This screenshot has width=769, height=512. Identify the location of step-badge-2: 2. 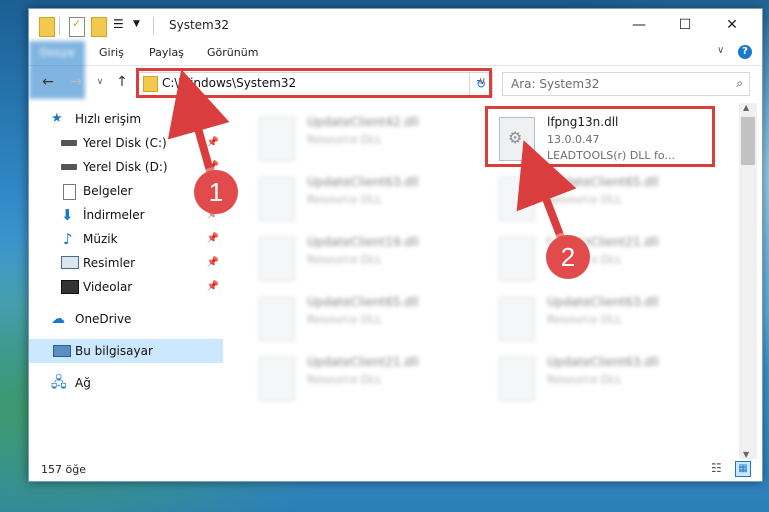
(568, 257).